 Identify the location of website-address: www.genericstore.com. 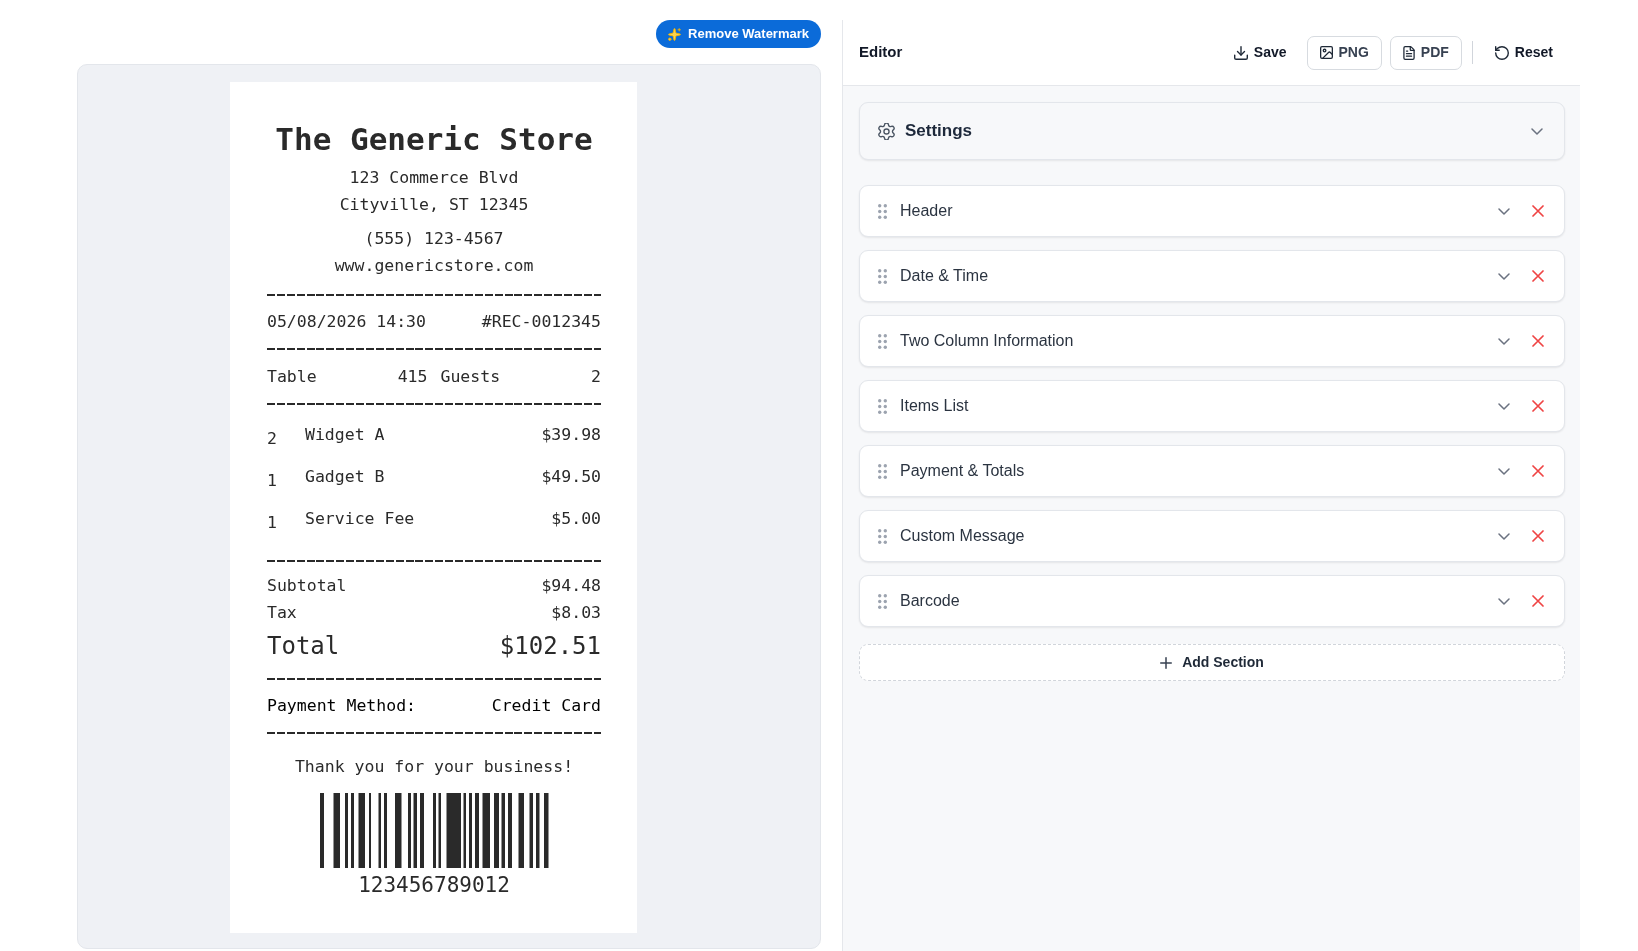
(434, 266).